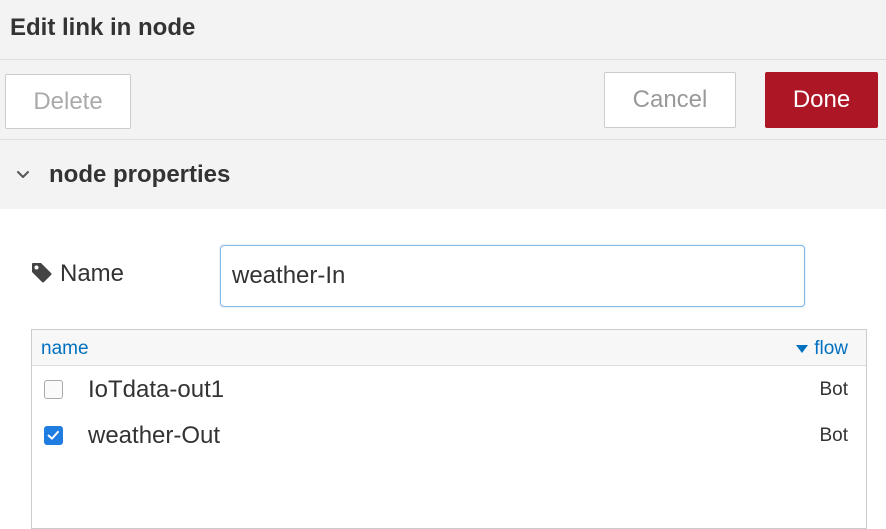 Image resolution: width=886 pixels, height=529 pixels. Describe the element at coordinates (443, 30) in the screenshot. I see `dialog-title-bar: Edit link in node` at that location.